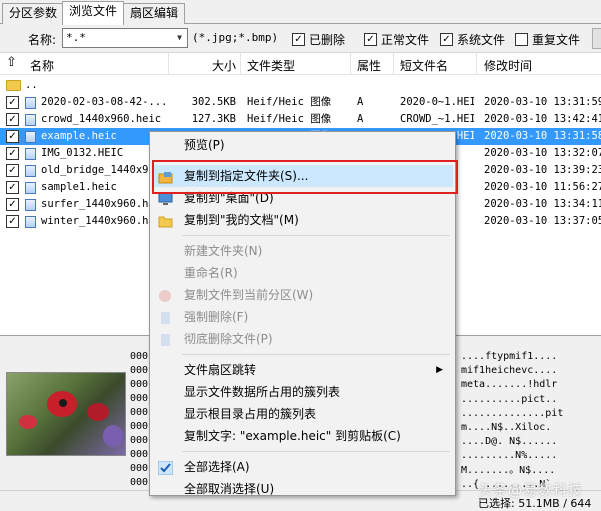 This screenshot has height=511, width=601. What do you see at coordinates (530, 491) in the screenshot?
I see `watermark: 头条@易数科技` at bounding box center [530, 491].